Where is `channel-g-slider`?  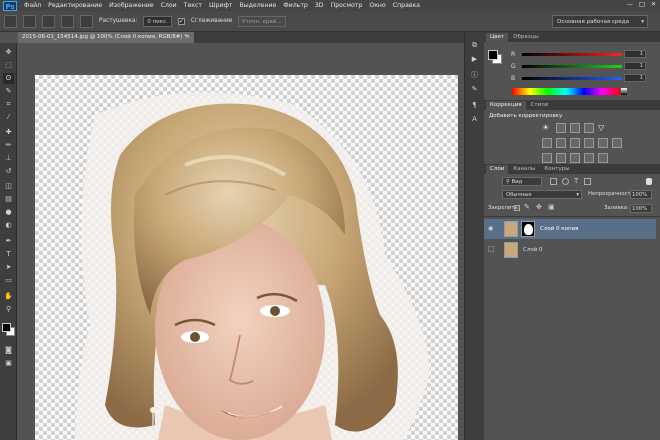 channel-g-slider is located at coordinates (572, 66).